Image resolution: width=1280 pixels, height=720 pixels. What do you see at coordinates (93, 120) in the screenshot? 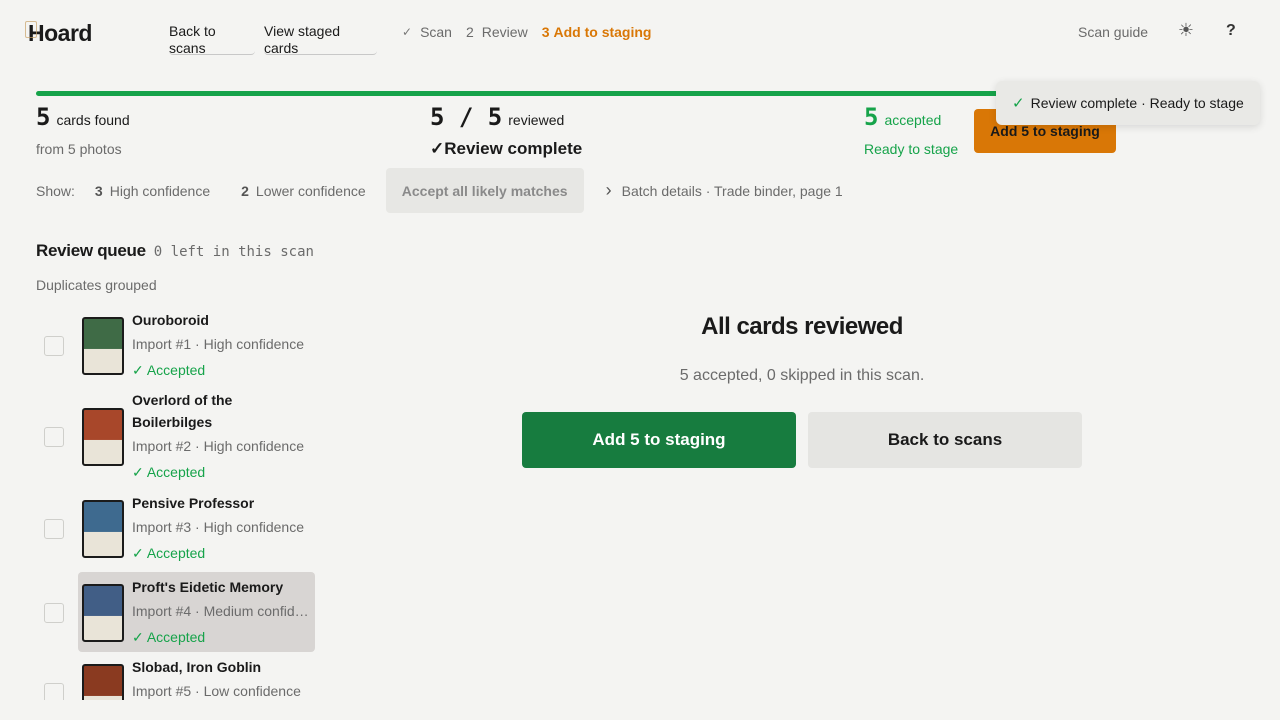
I see `cards-found-label: cards found` at bounding box center [93, 120].